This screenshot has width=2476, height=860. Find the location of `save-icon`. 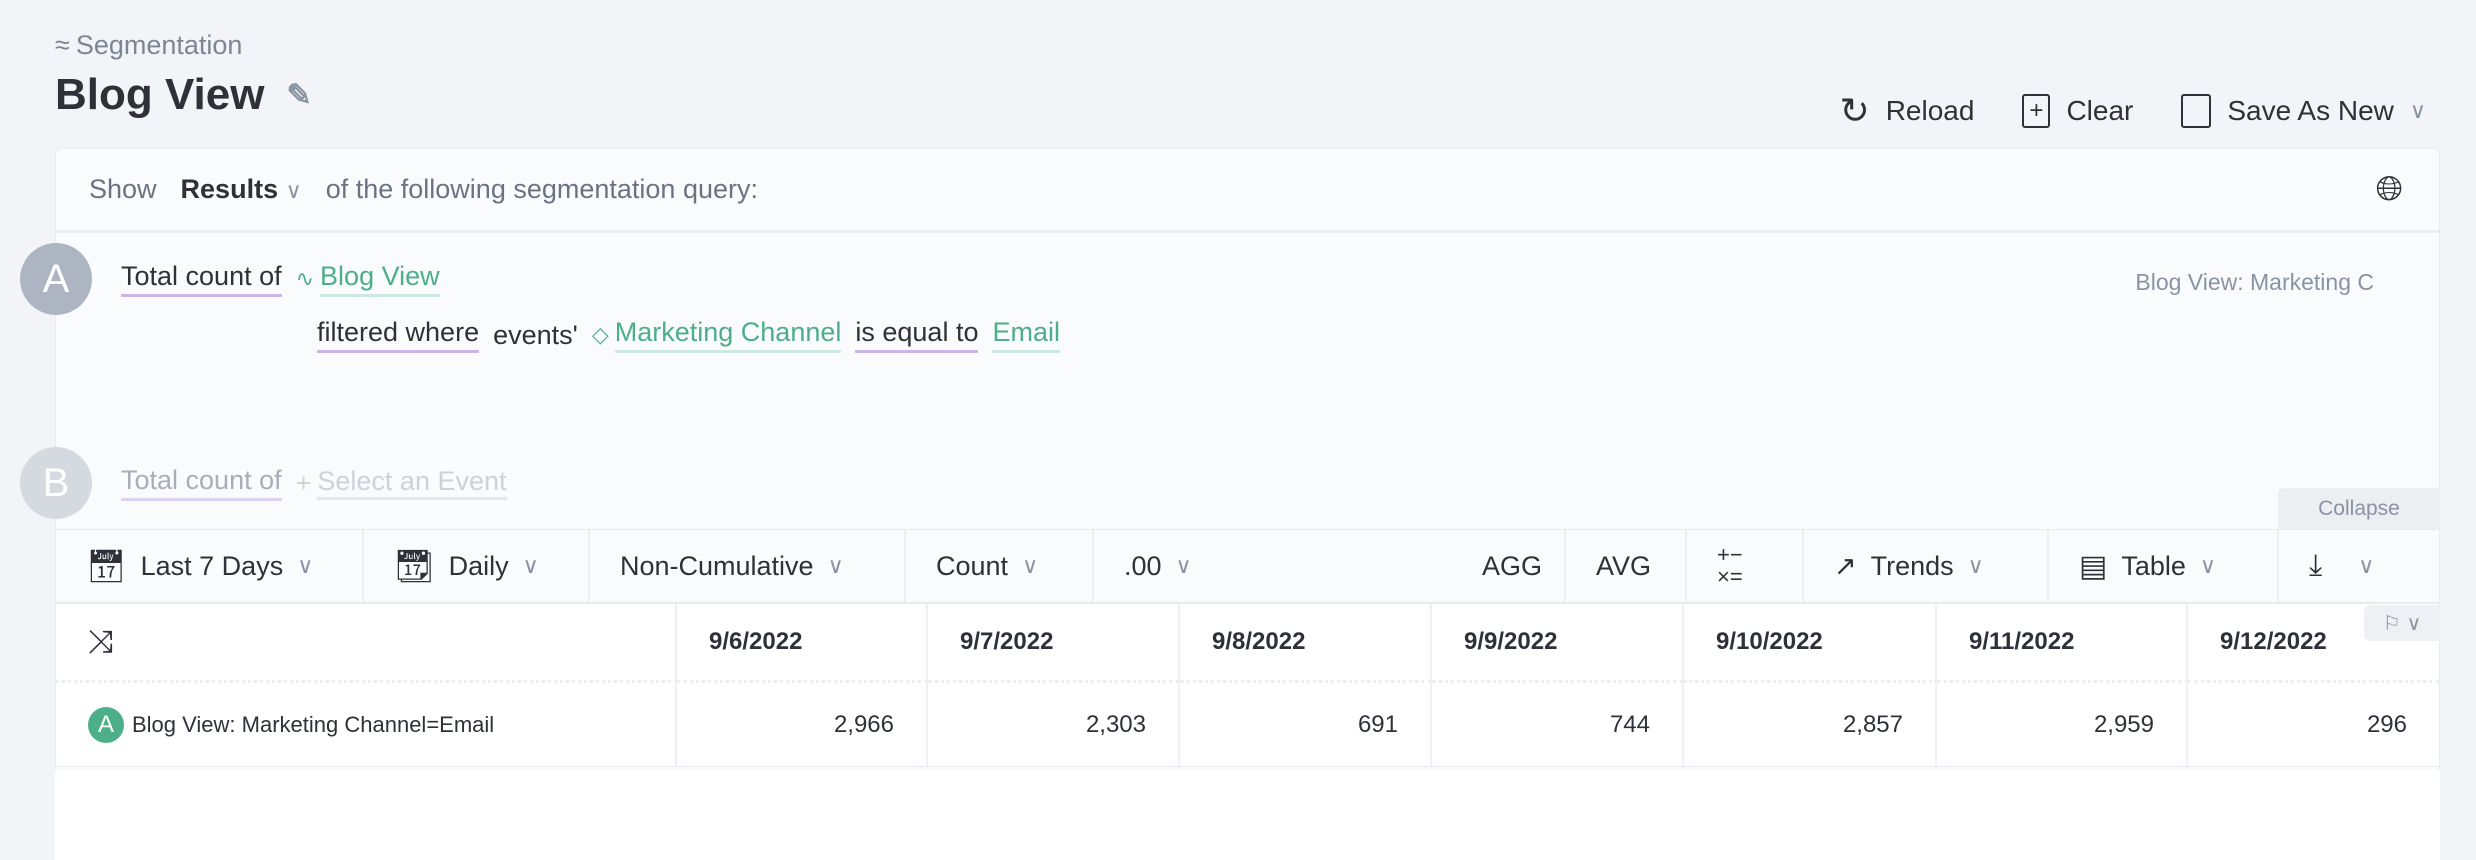

save-icon is located at coordinates (2196, 111).